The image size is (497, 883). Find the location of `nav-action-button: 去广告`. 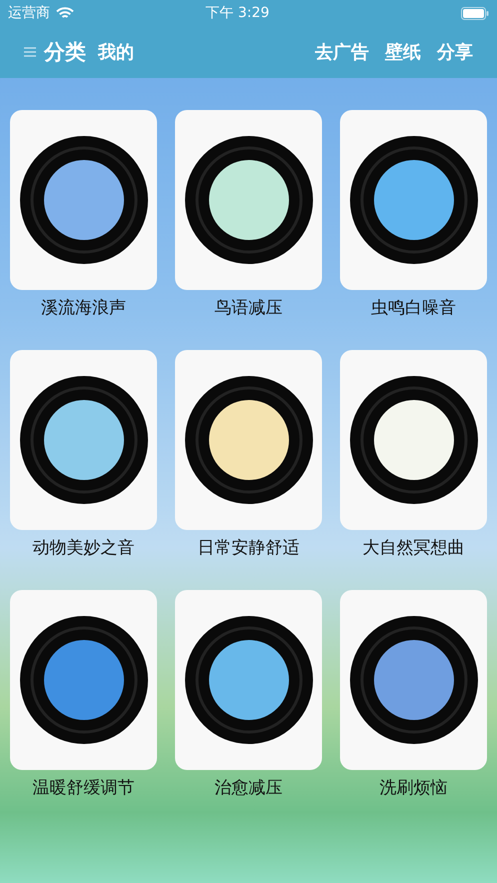

nav-action-button: 去广告 is located at coordinates (342, 52).